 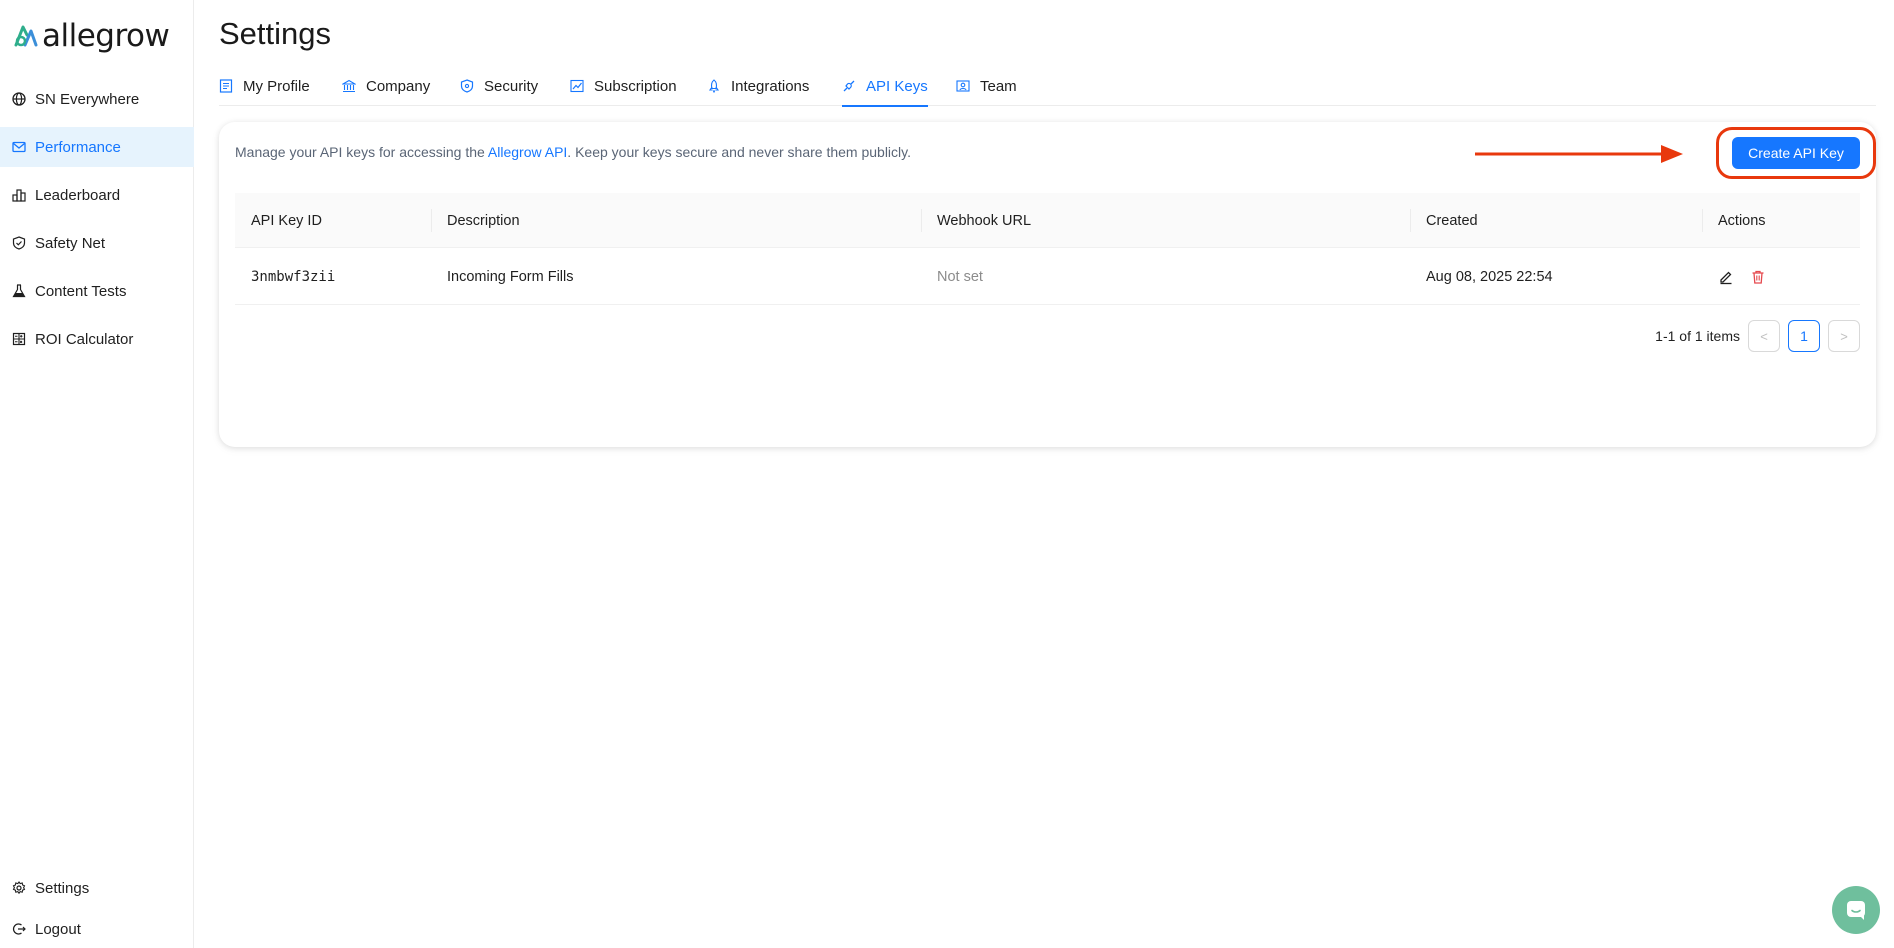 What do you see at coordinates (19, 339) in the screenshot?
I see `calculator-icon` at bounding box center [19, 339].